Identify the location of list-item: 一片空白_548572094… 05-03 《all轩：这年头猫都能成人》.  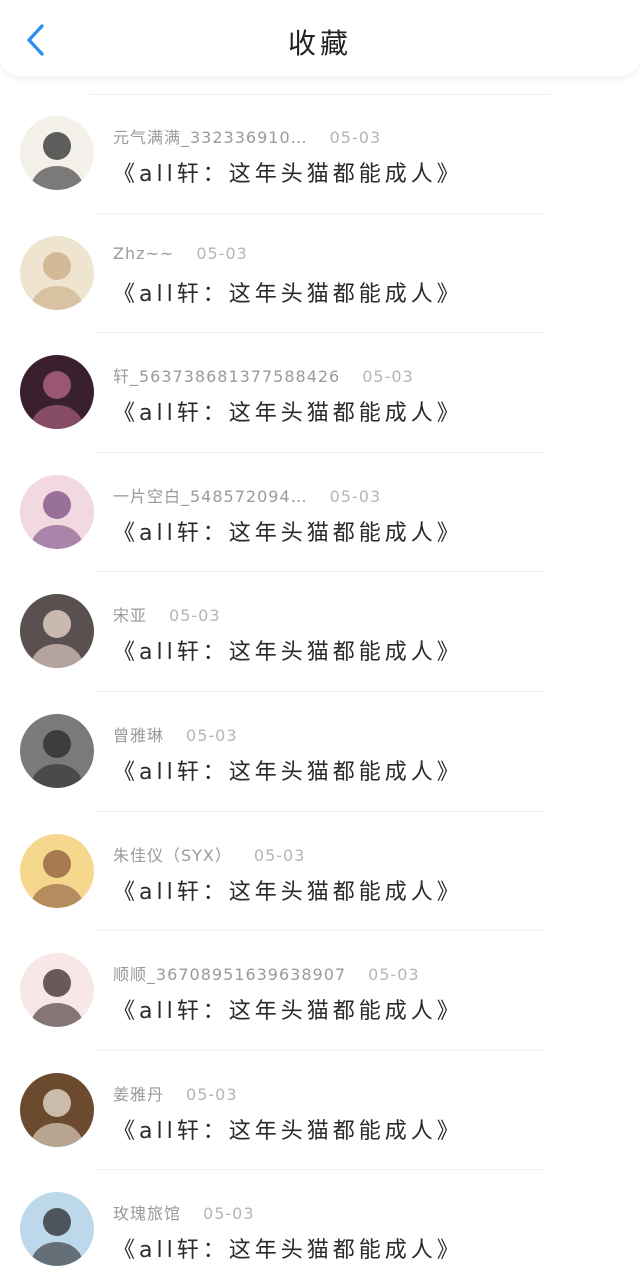
(320, 513).